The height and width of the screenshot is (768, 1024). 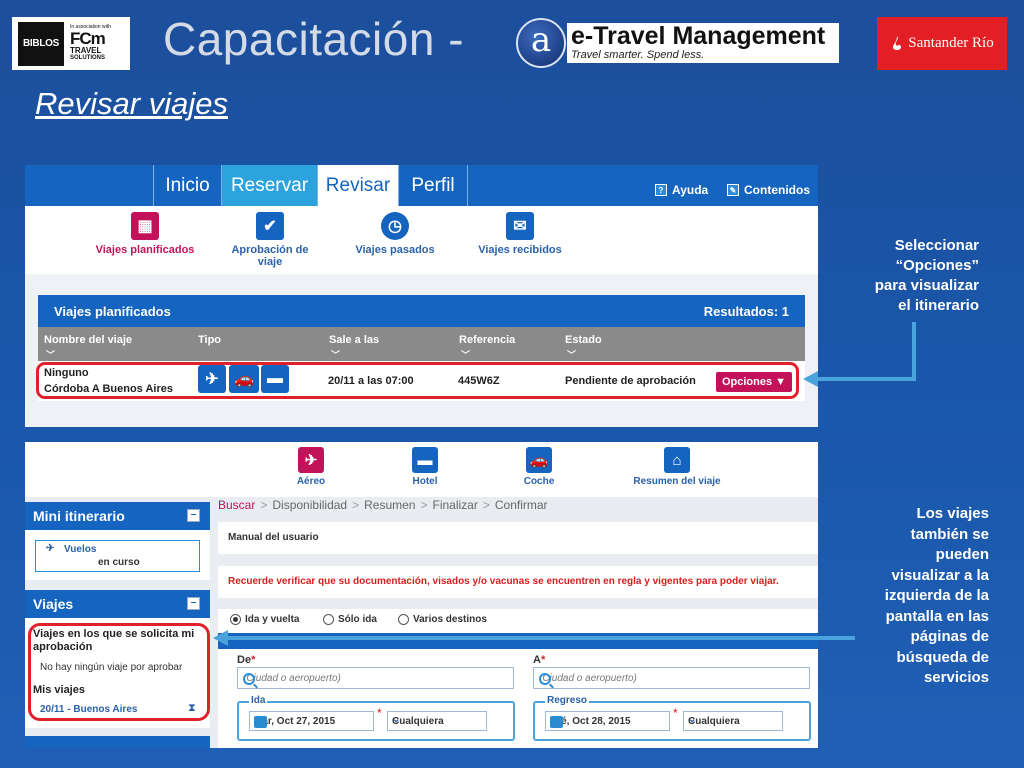 What do you see at coordinates (865, 351) in the screenshot?
I see `callout-arrow-opciones` at bounding box center [865, 351].